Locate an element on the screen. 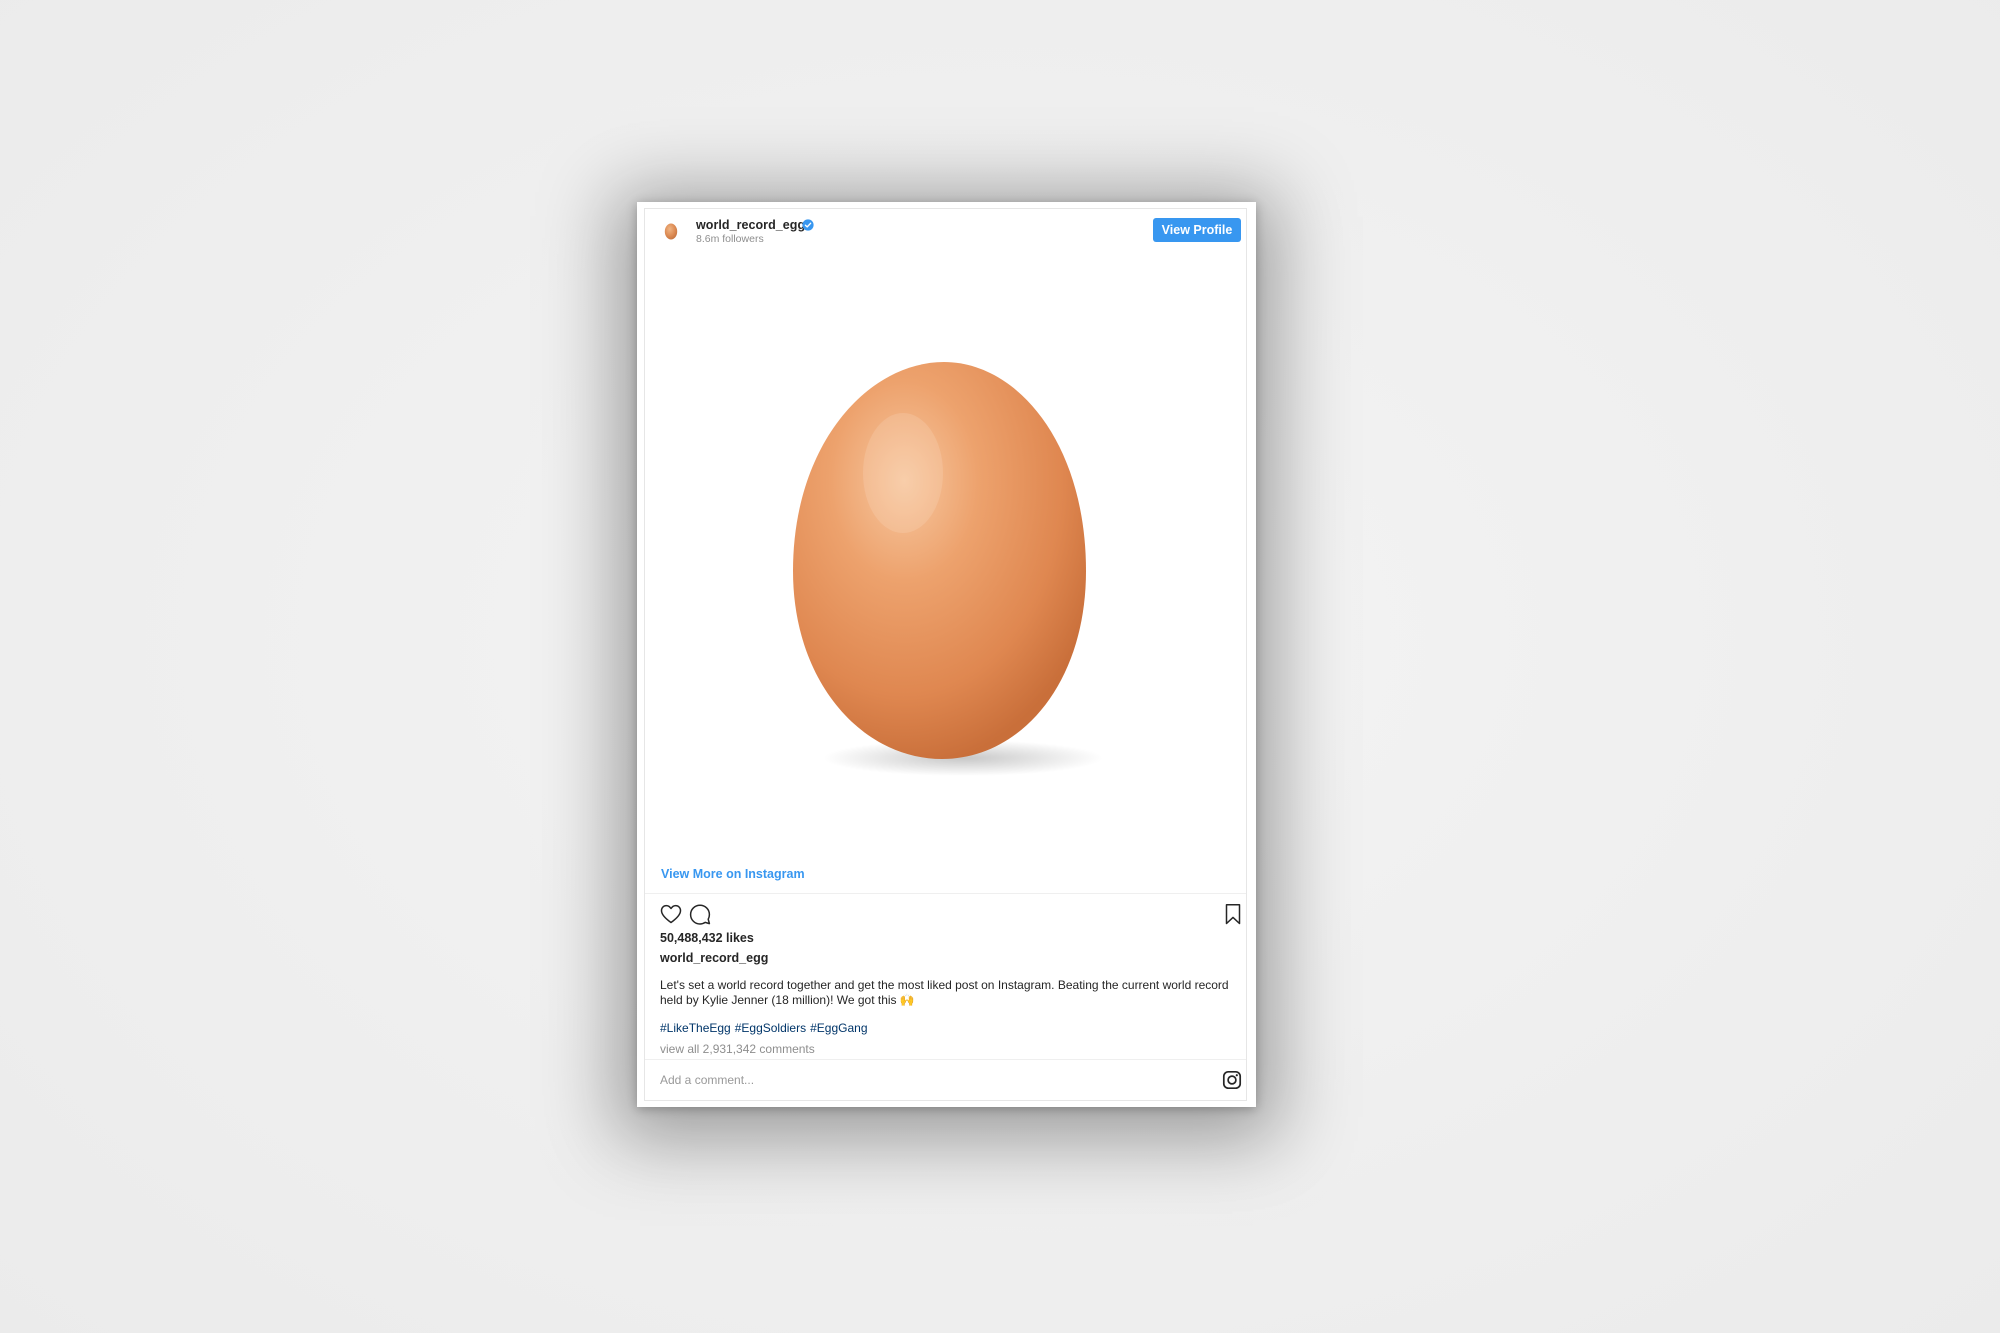  post-photo-egg is located at coordinates (945, 554).